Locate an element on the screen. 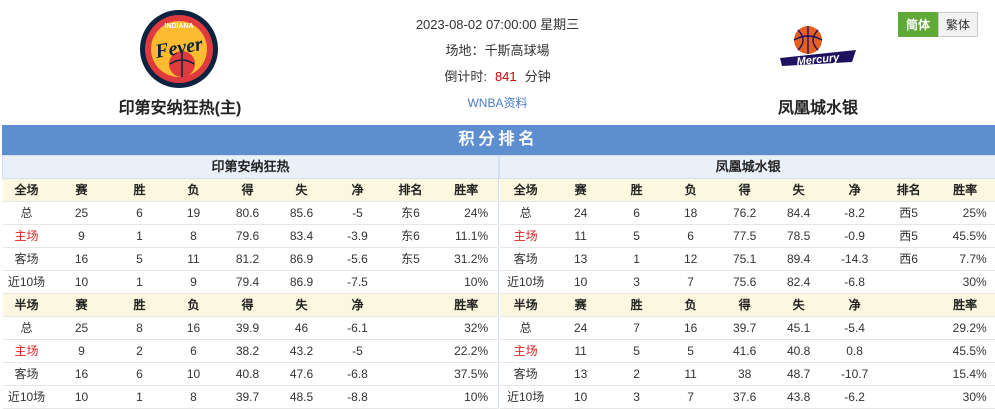 Image resolution: width=995 pixels, height=409 pixels. fever-logo-icon: INDIANA Fever is located at coordinates (179, 49).